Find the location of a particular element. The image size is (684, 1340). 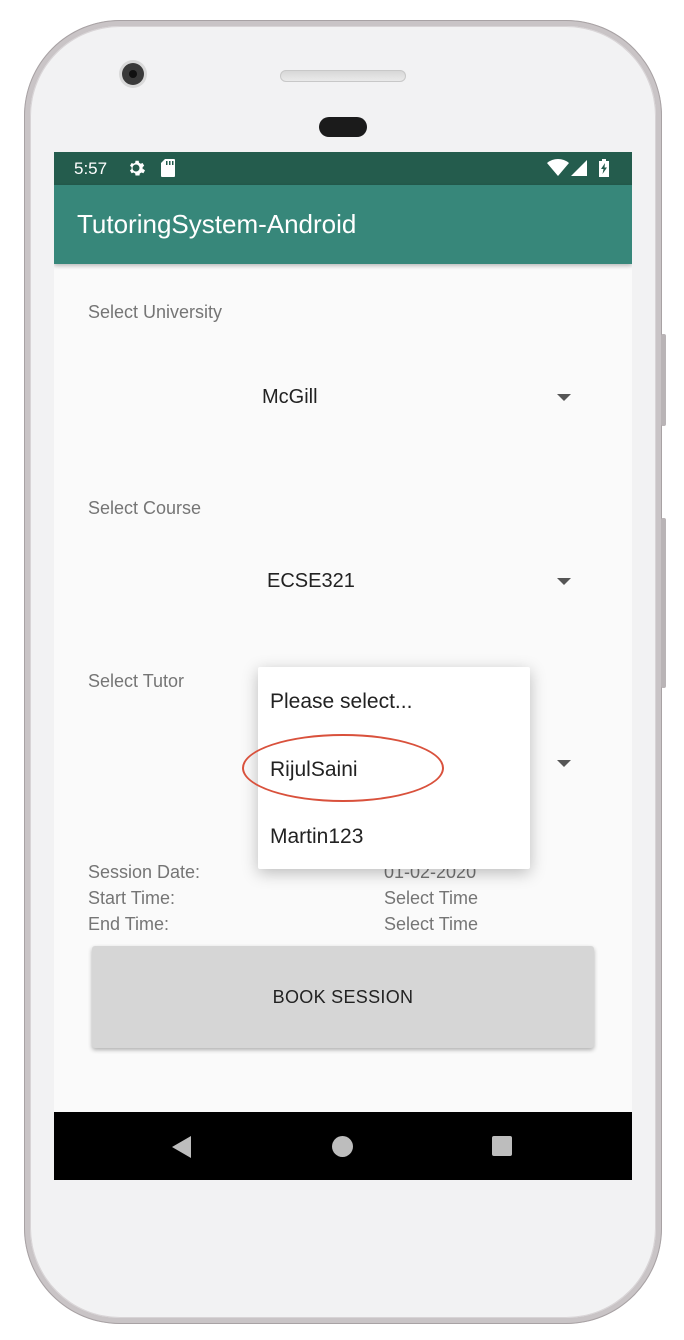

sd-card-icon is located at coordinates (168, 170).